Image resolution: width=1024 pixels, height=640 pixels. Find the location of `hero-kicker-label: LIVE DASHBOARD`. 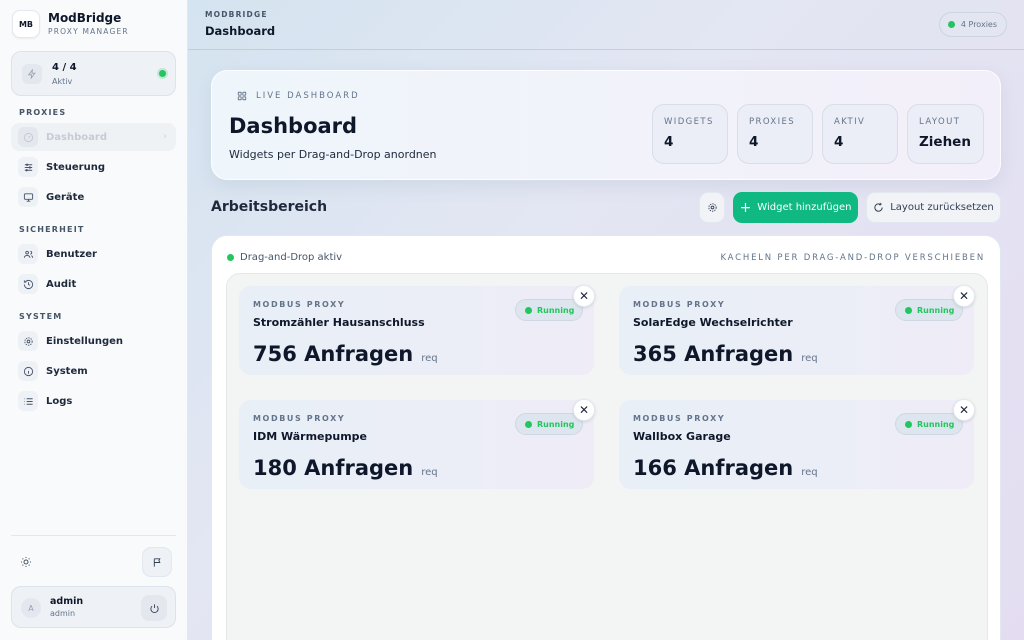

hero-kicker-label: LIVE DASHBOARD is located at coordinates (308, 96).